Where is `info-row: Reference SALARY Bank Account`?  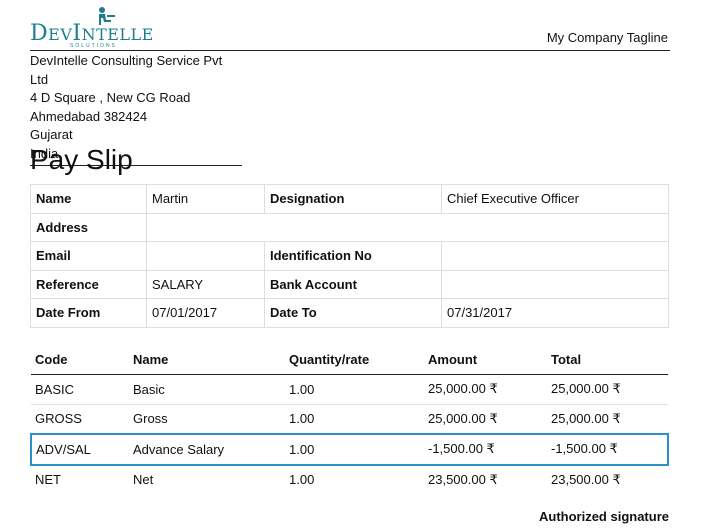
info-row: Reference SALARY Bank Account is located at coordinates (349, 284).